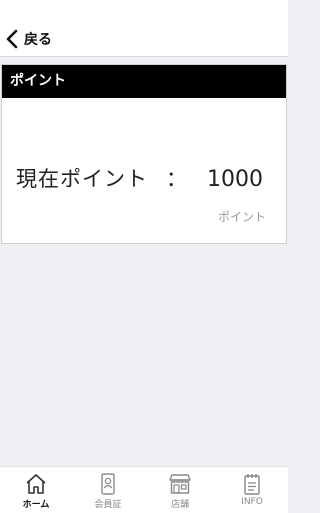 The width and height of the screenshot is (320, 513). I want to click on tab-member-card: 会員証, so click(108, 490).